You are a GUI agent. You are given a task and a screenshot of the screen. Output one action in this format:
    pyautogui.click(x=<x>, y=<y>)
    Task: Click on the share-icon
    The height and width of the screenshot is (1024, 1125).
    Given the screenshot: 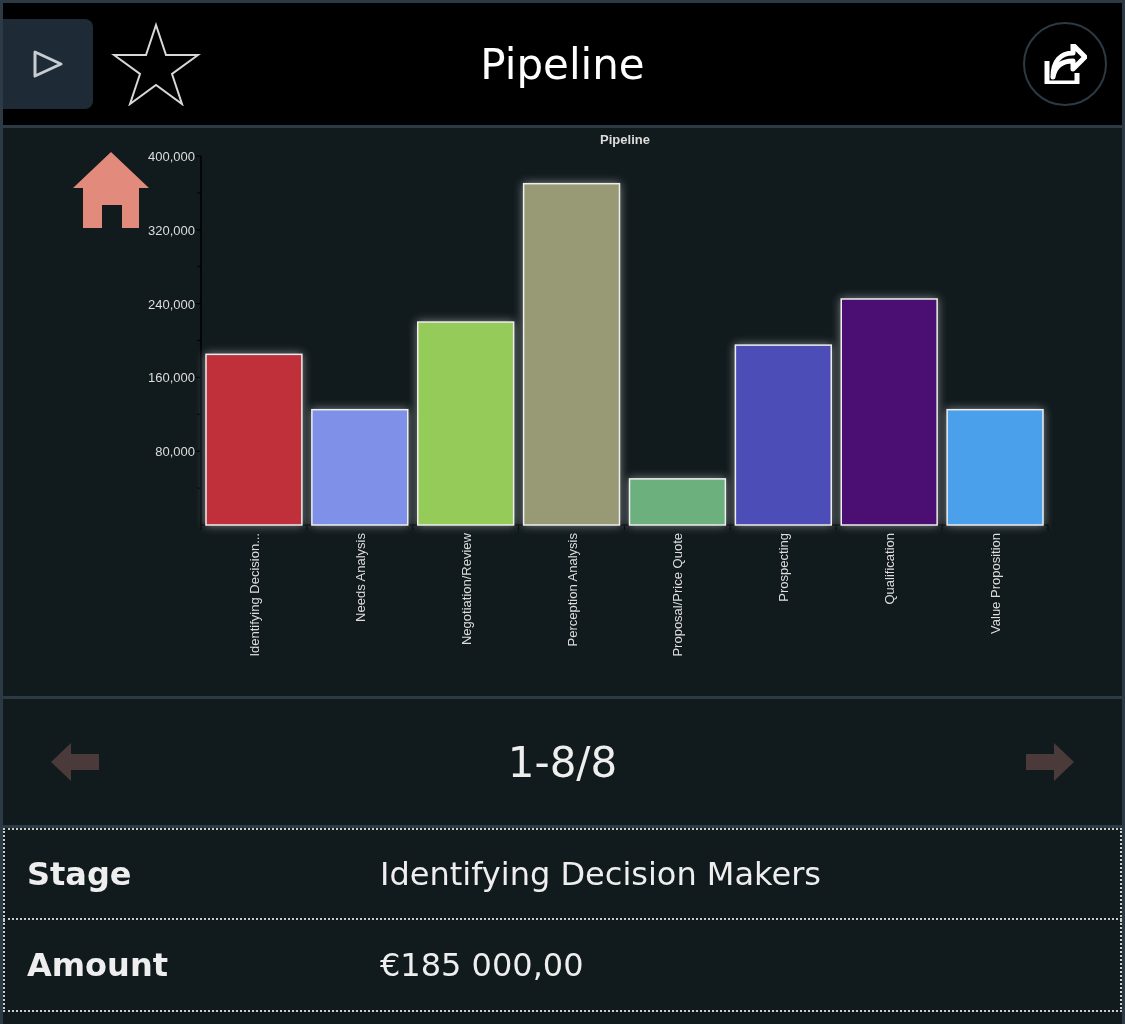 What is the action you would take?
    pyautogui.click(x=1065, y=64)
    